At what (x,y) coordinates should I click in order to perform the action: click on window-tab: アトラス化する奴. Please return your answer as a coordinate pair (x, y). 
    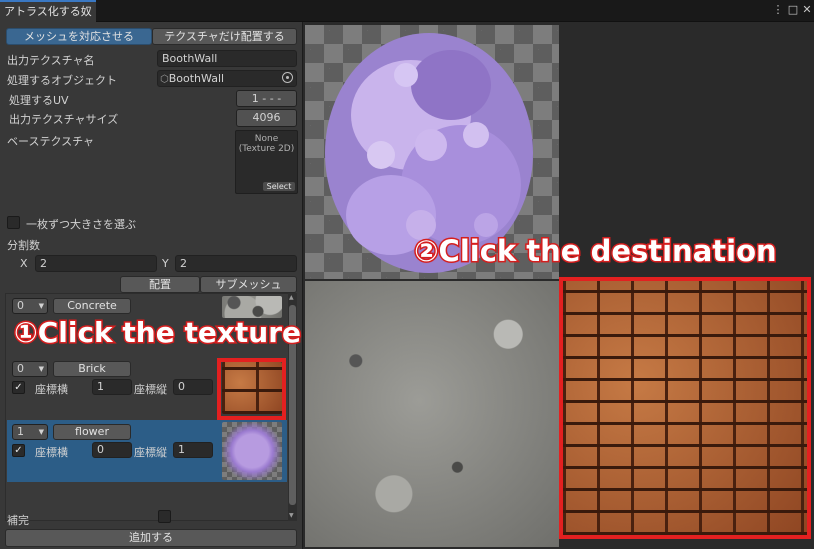
    Looking at the image, I should click on (48, 11).